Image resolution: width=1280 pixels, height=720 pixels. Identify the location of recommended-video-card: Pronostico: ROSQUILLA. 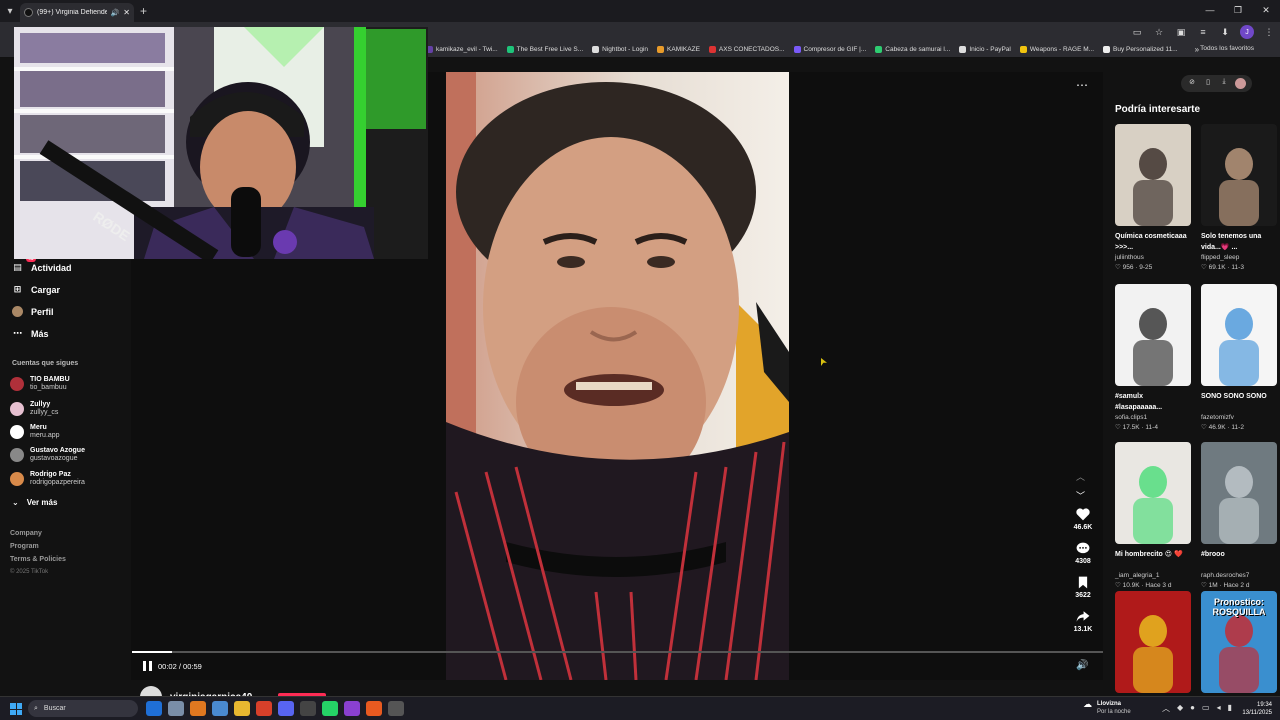
(1239, 642).